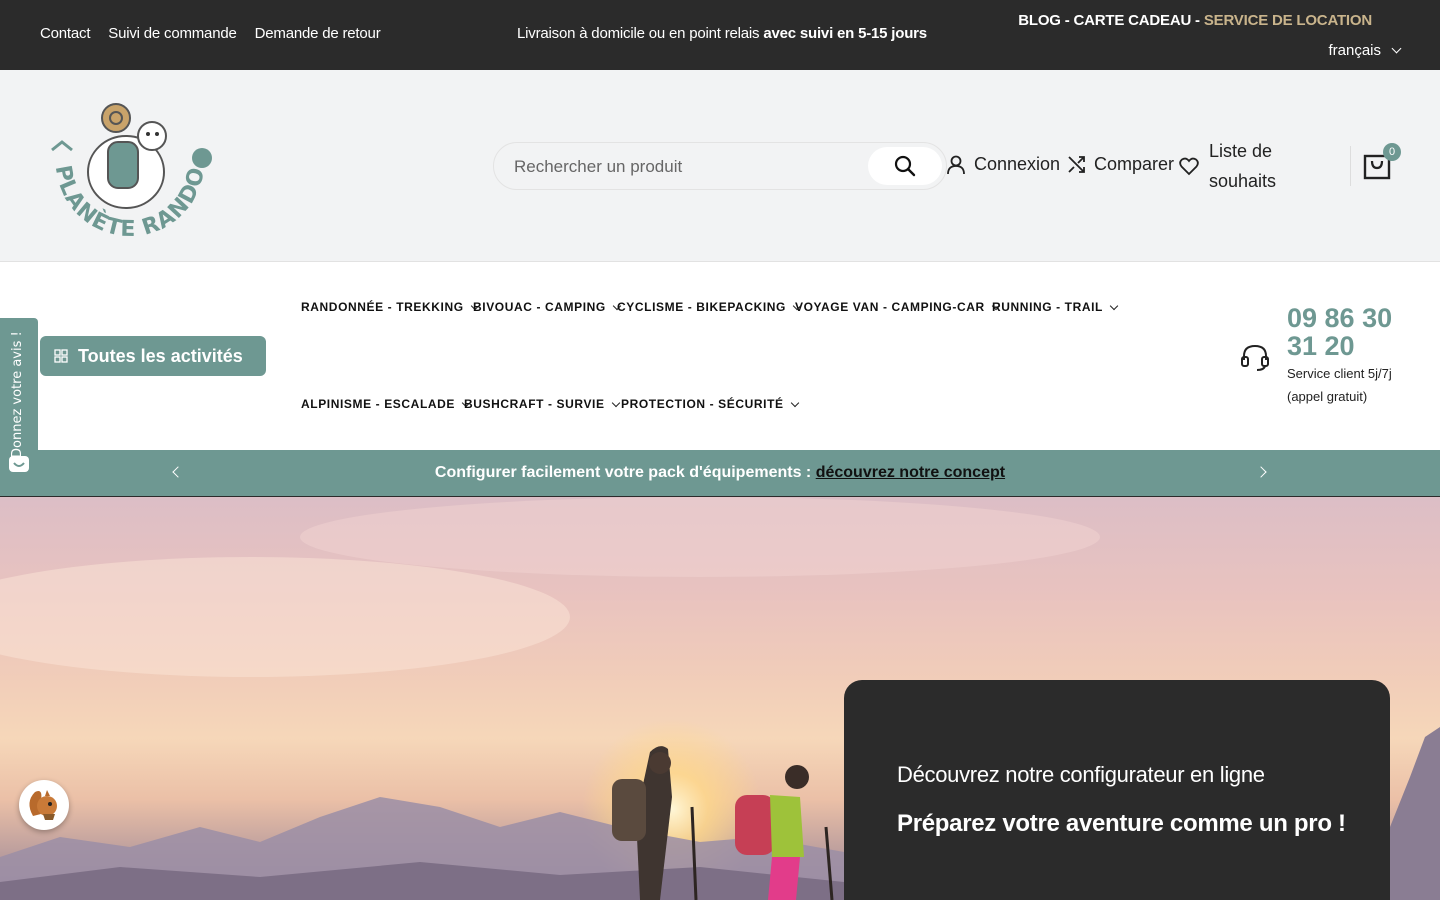  Describe the element at coordinates (1017, 164) in the screenshot. I see `login-label: Connexion` at that location.